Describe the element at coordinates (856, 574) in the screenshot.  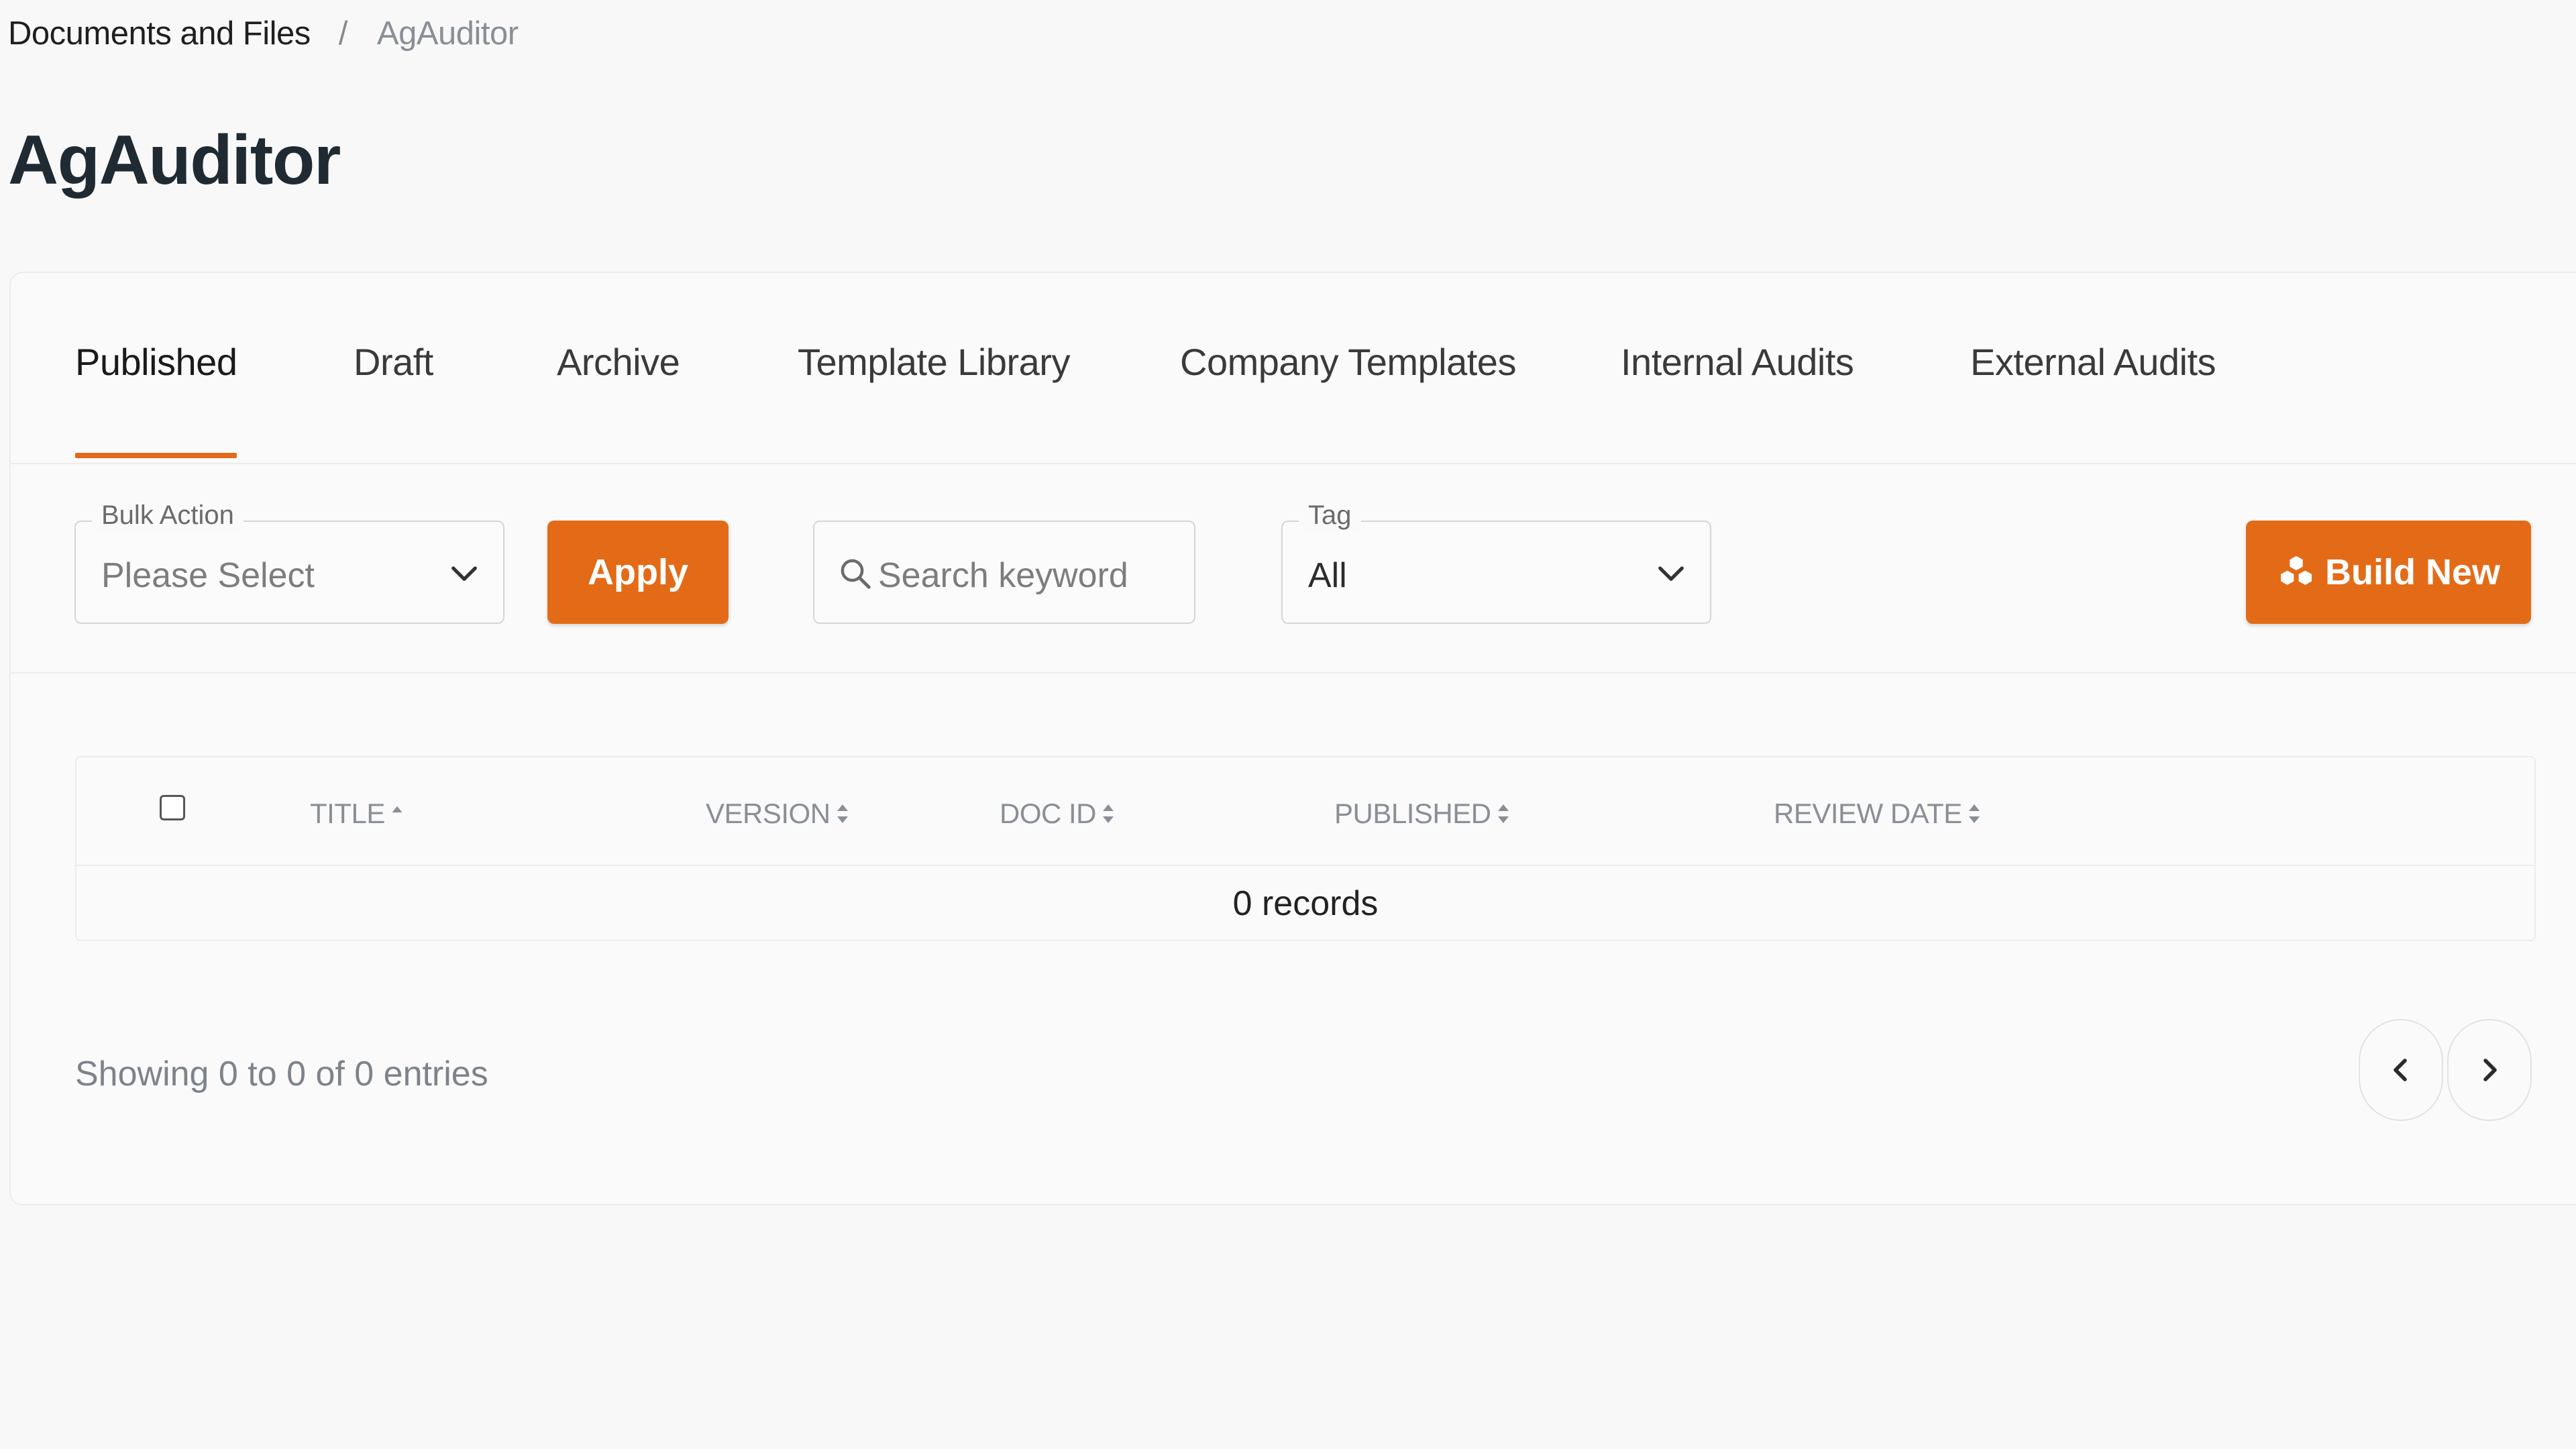
I see `search-icon` at that location.